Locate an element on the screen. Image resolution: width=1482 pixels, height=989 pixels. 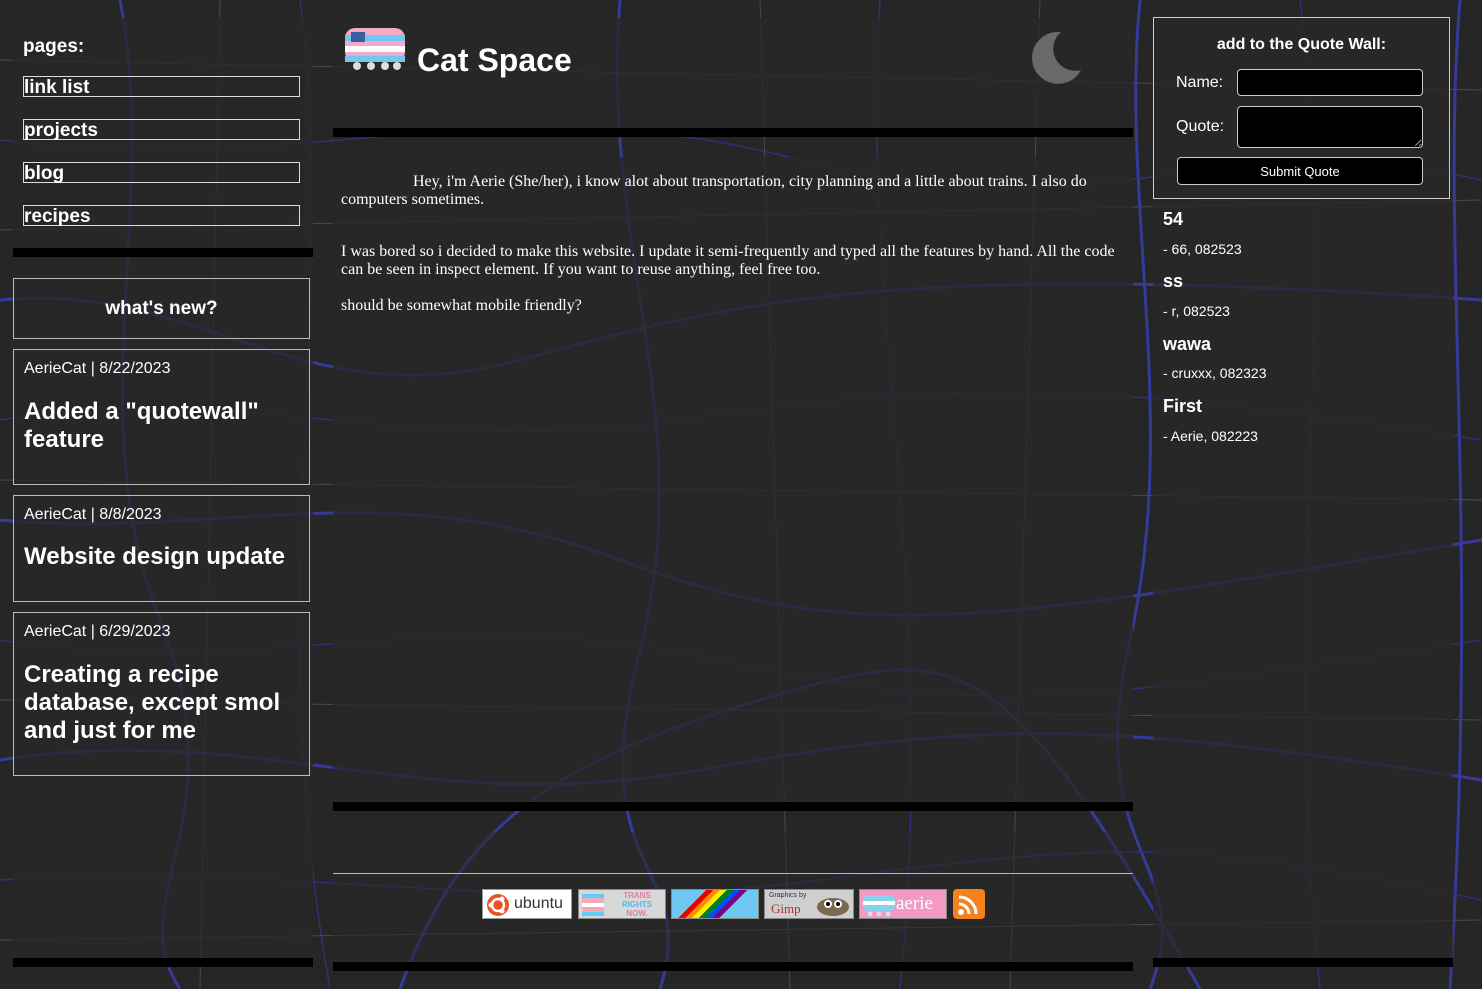
nav-link-link-list: link list is located at coordinates (161, 87).